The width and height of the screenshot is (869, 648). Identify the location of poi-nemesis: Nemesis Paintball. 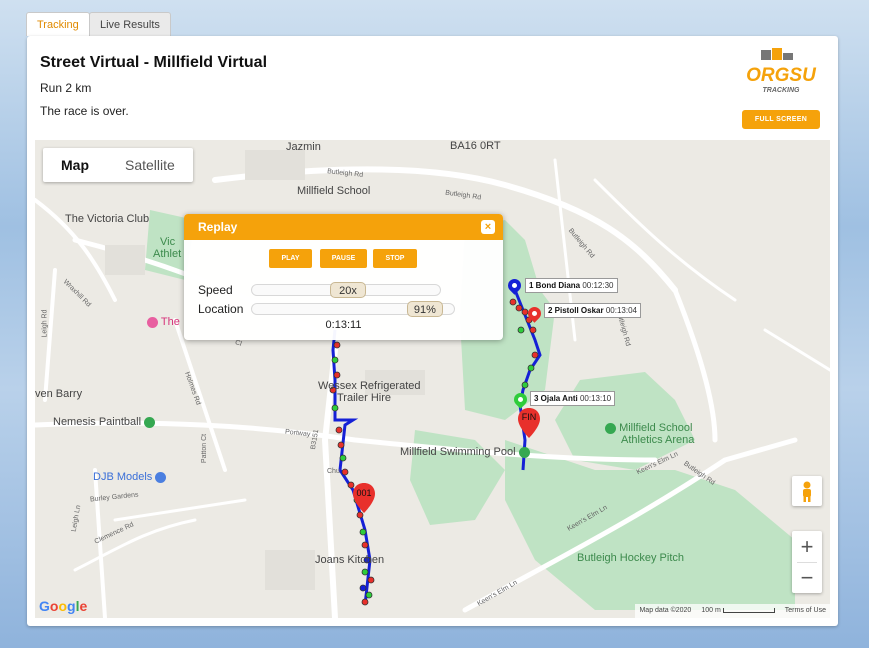
(104, 422).